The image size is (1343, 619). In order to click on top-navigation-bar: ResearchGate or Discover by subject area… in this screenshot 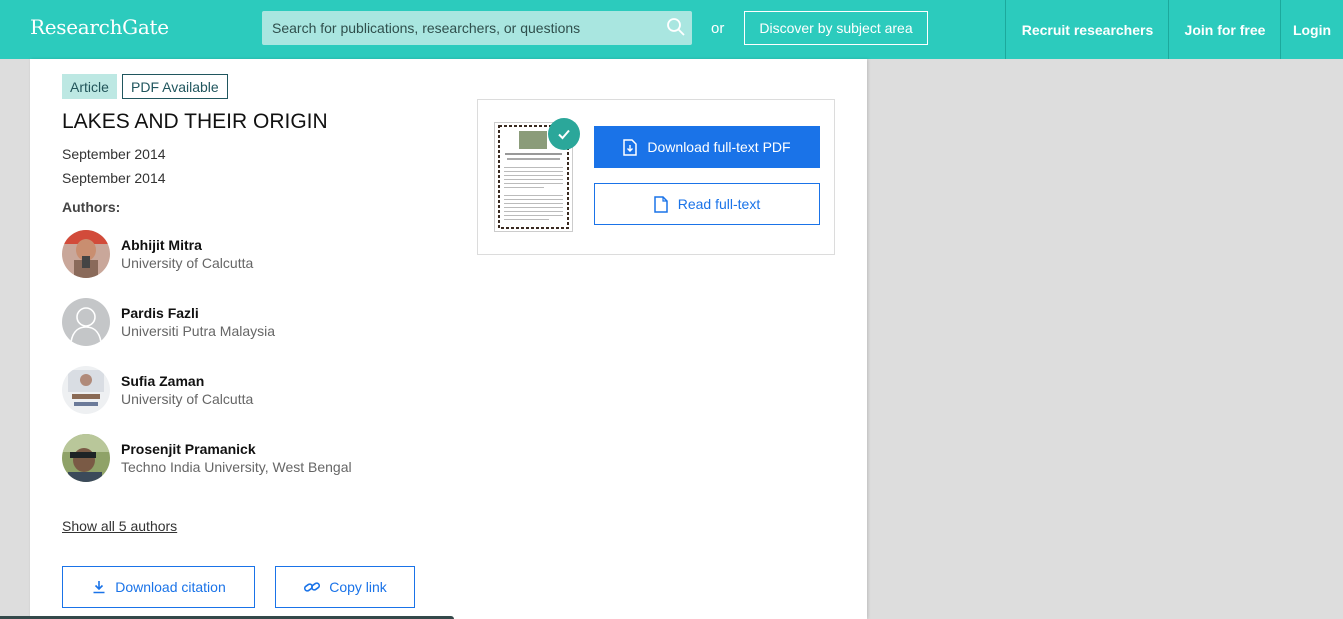, I will do `click(671, 29)`.